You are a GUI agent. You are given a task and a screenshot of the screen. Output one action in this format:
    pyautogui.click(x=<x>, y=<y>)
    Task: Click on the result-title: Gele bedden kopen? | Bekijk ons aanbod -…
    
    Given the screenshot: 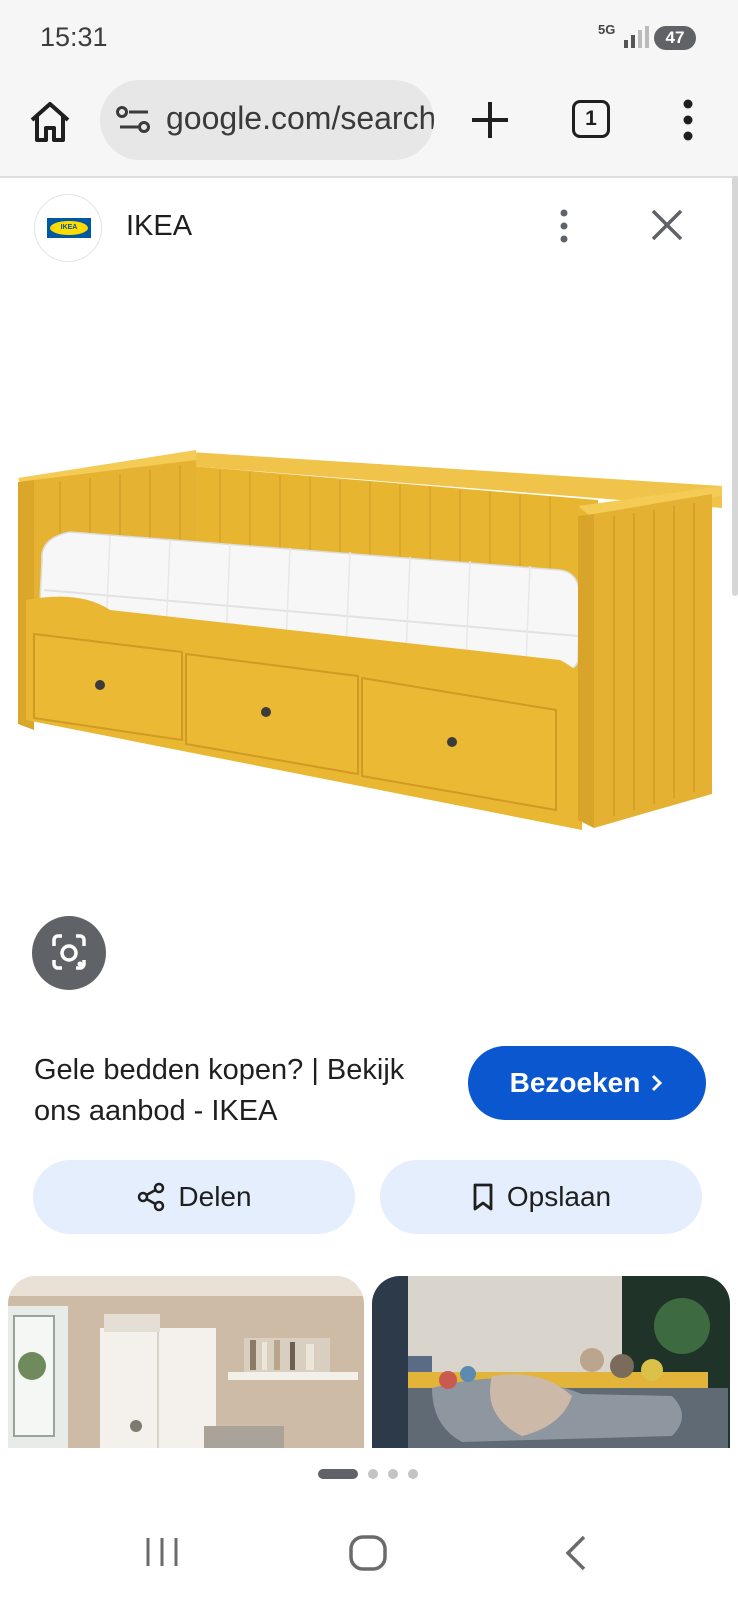 What is the action you would take?
    pyautogui.click(x=244, y=1091)
    